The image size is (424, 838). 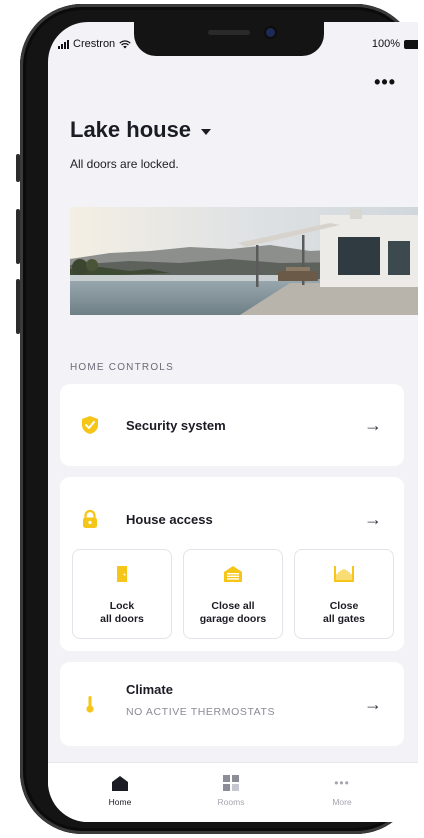 What do you see at coordinates (18, 236) in the screenshot?
I see `volume-up-button` at bounding box center [18, 236].